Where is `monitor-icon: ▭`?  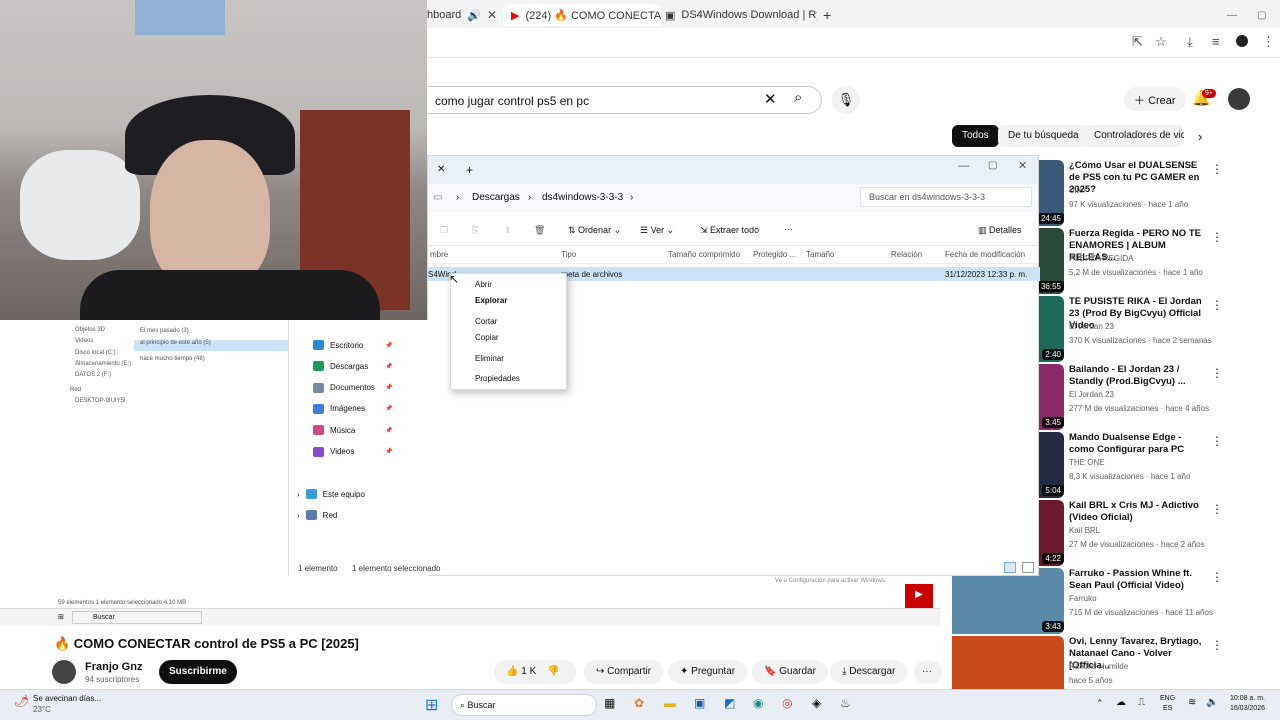
monitor-icon: ▭ is located at coordinates (437, 197).